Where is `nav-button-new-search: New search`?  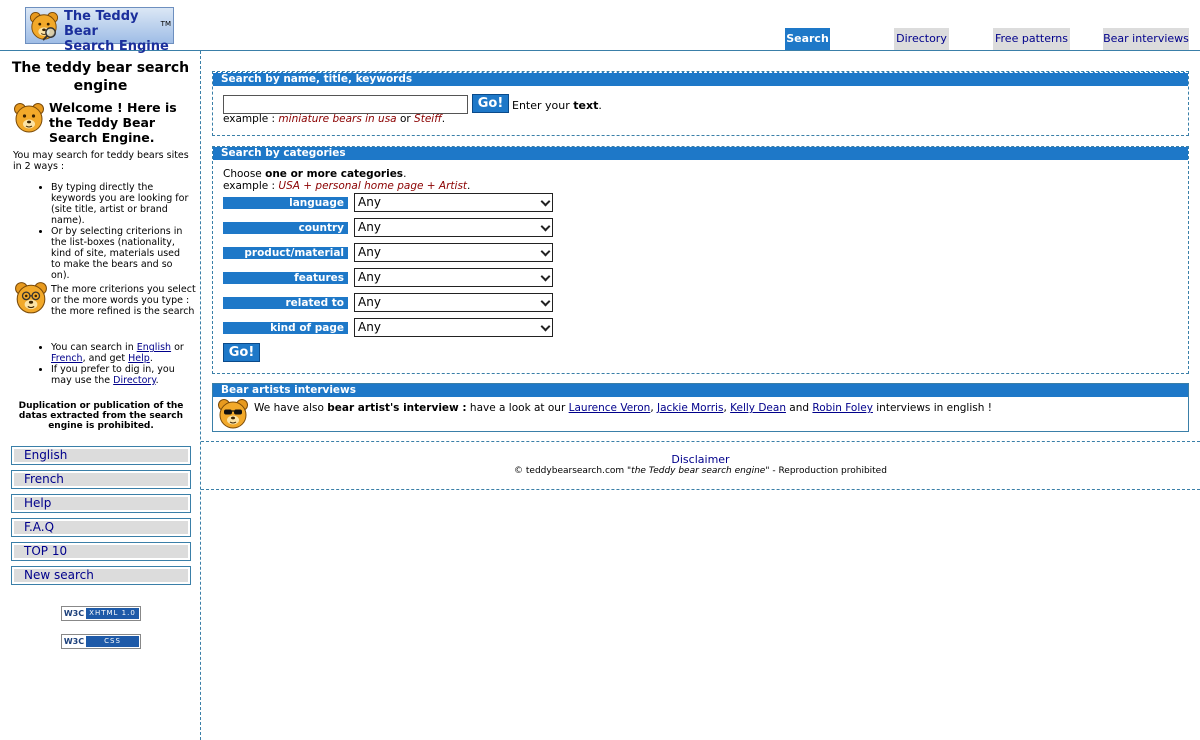
nav-button-new-search: New search is located at coordinates (101, 575).